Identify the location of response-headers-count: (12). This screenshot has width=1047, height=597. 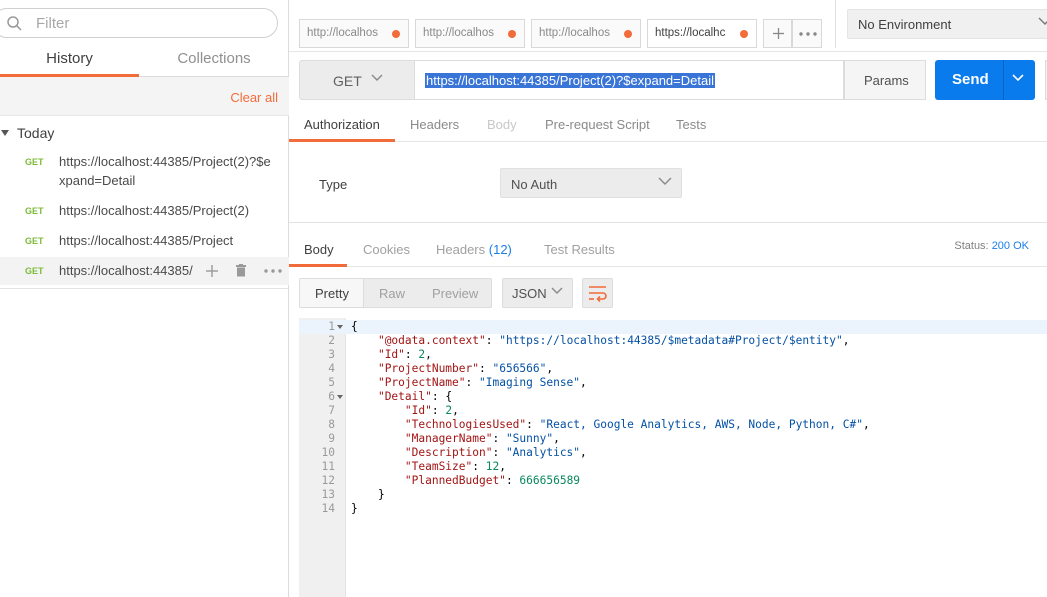
(500, 249).